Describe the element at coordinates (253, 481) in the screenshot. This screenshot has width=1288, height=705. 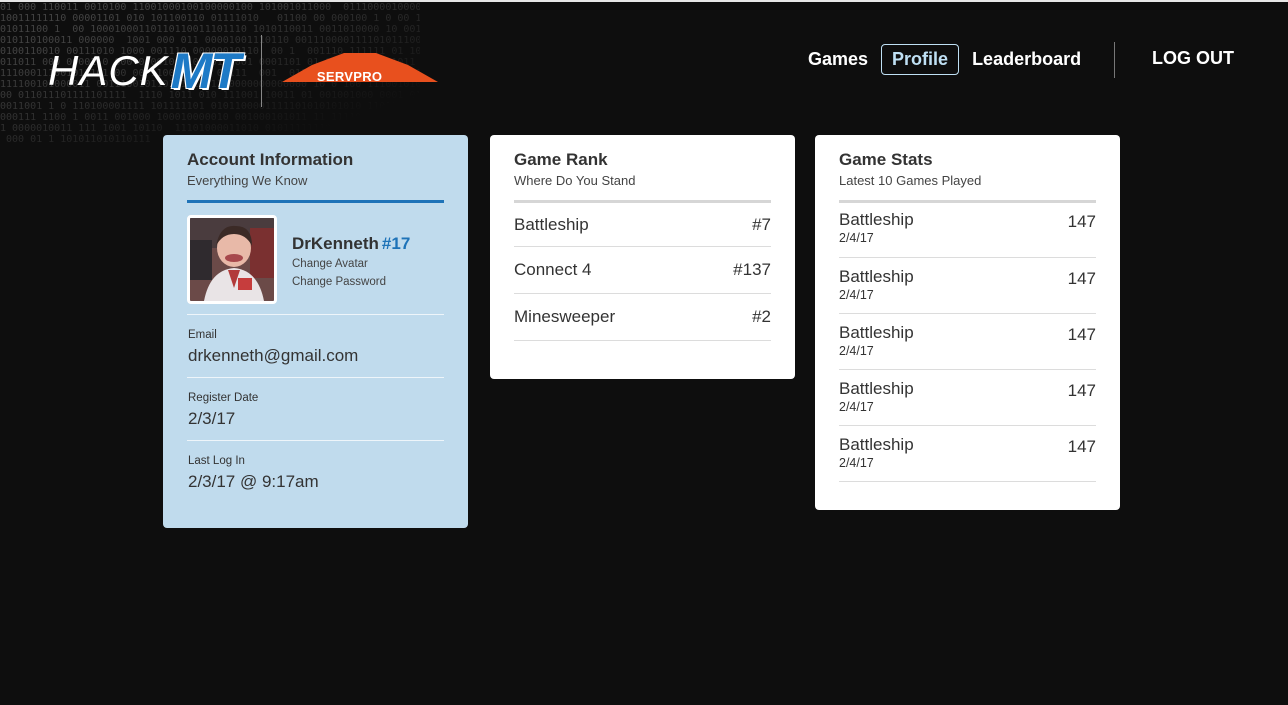
I see `last-login-value: 2/3/17 @ 9:17am` at that location.